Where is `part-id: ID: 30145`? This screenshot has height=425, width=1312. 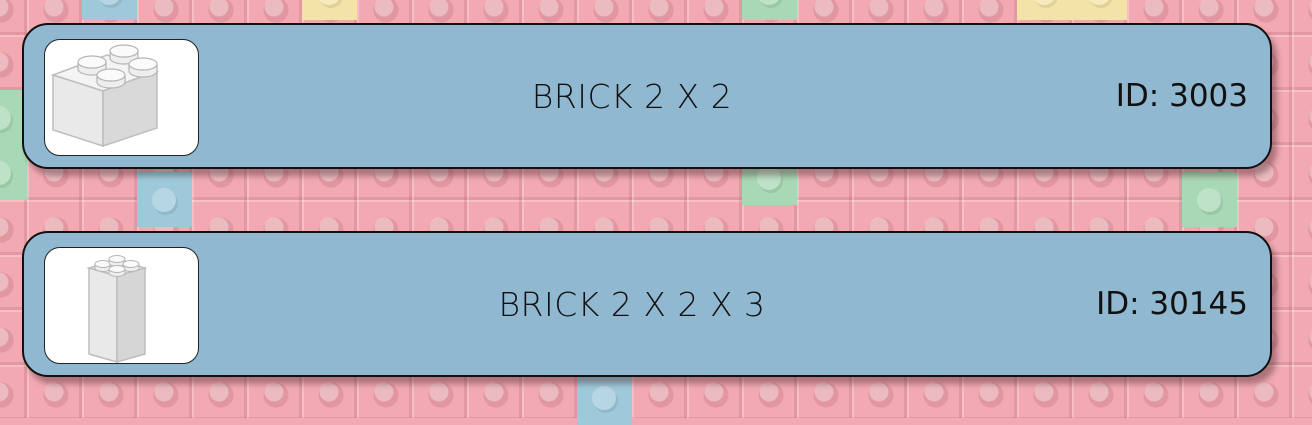
part-id: ID: 30145 is located at coordinates (1172, 304).